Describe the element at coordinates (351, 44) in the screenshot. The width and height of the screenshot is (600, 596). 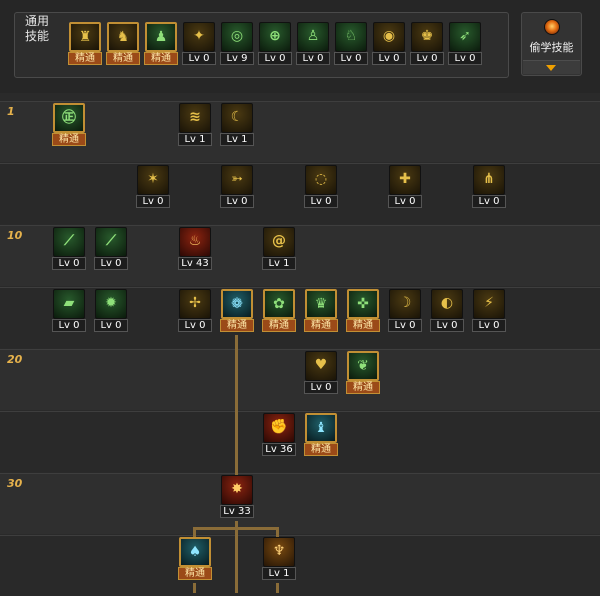
I see `skill-slot: ♘ Lv 0` at that location.